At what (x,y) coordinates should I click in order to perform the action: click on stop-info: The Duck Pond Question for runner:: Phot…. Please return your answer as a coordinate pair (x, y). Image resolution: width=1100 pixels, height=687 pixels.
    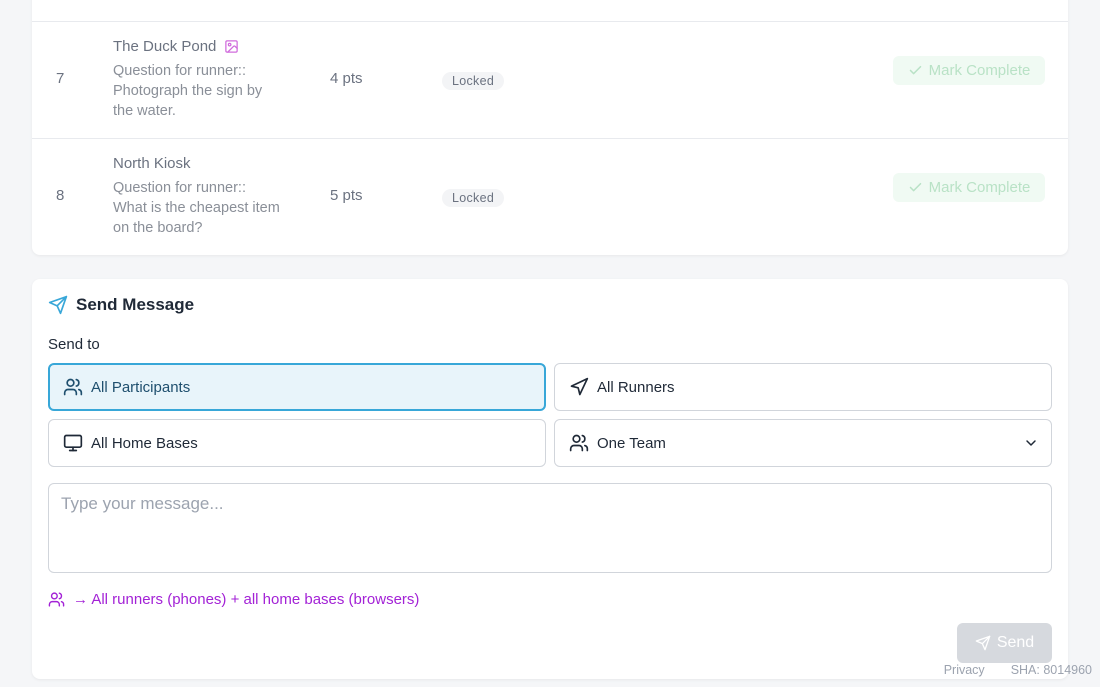
    Looking at the image, I should click on (198, 79).